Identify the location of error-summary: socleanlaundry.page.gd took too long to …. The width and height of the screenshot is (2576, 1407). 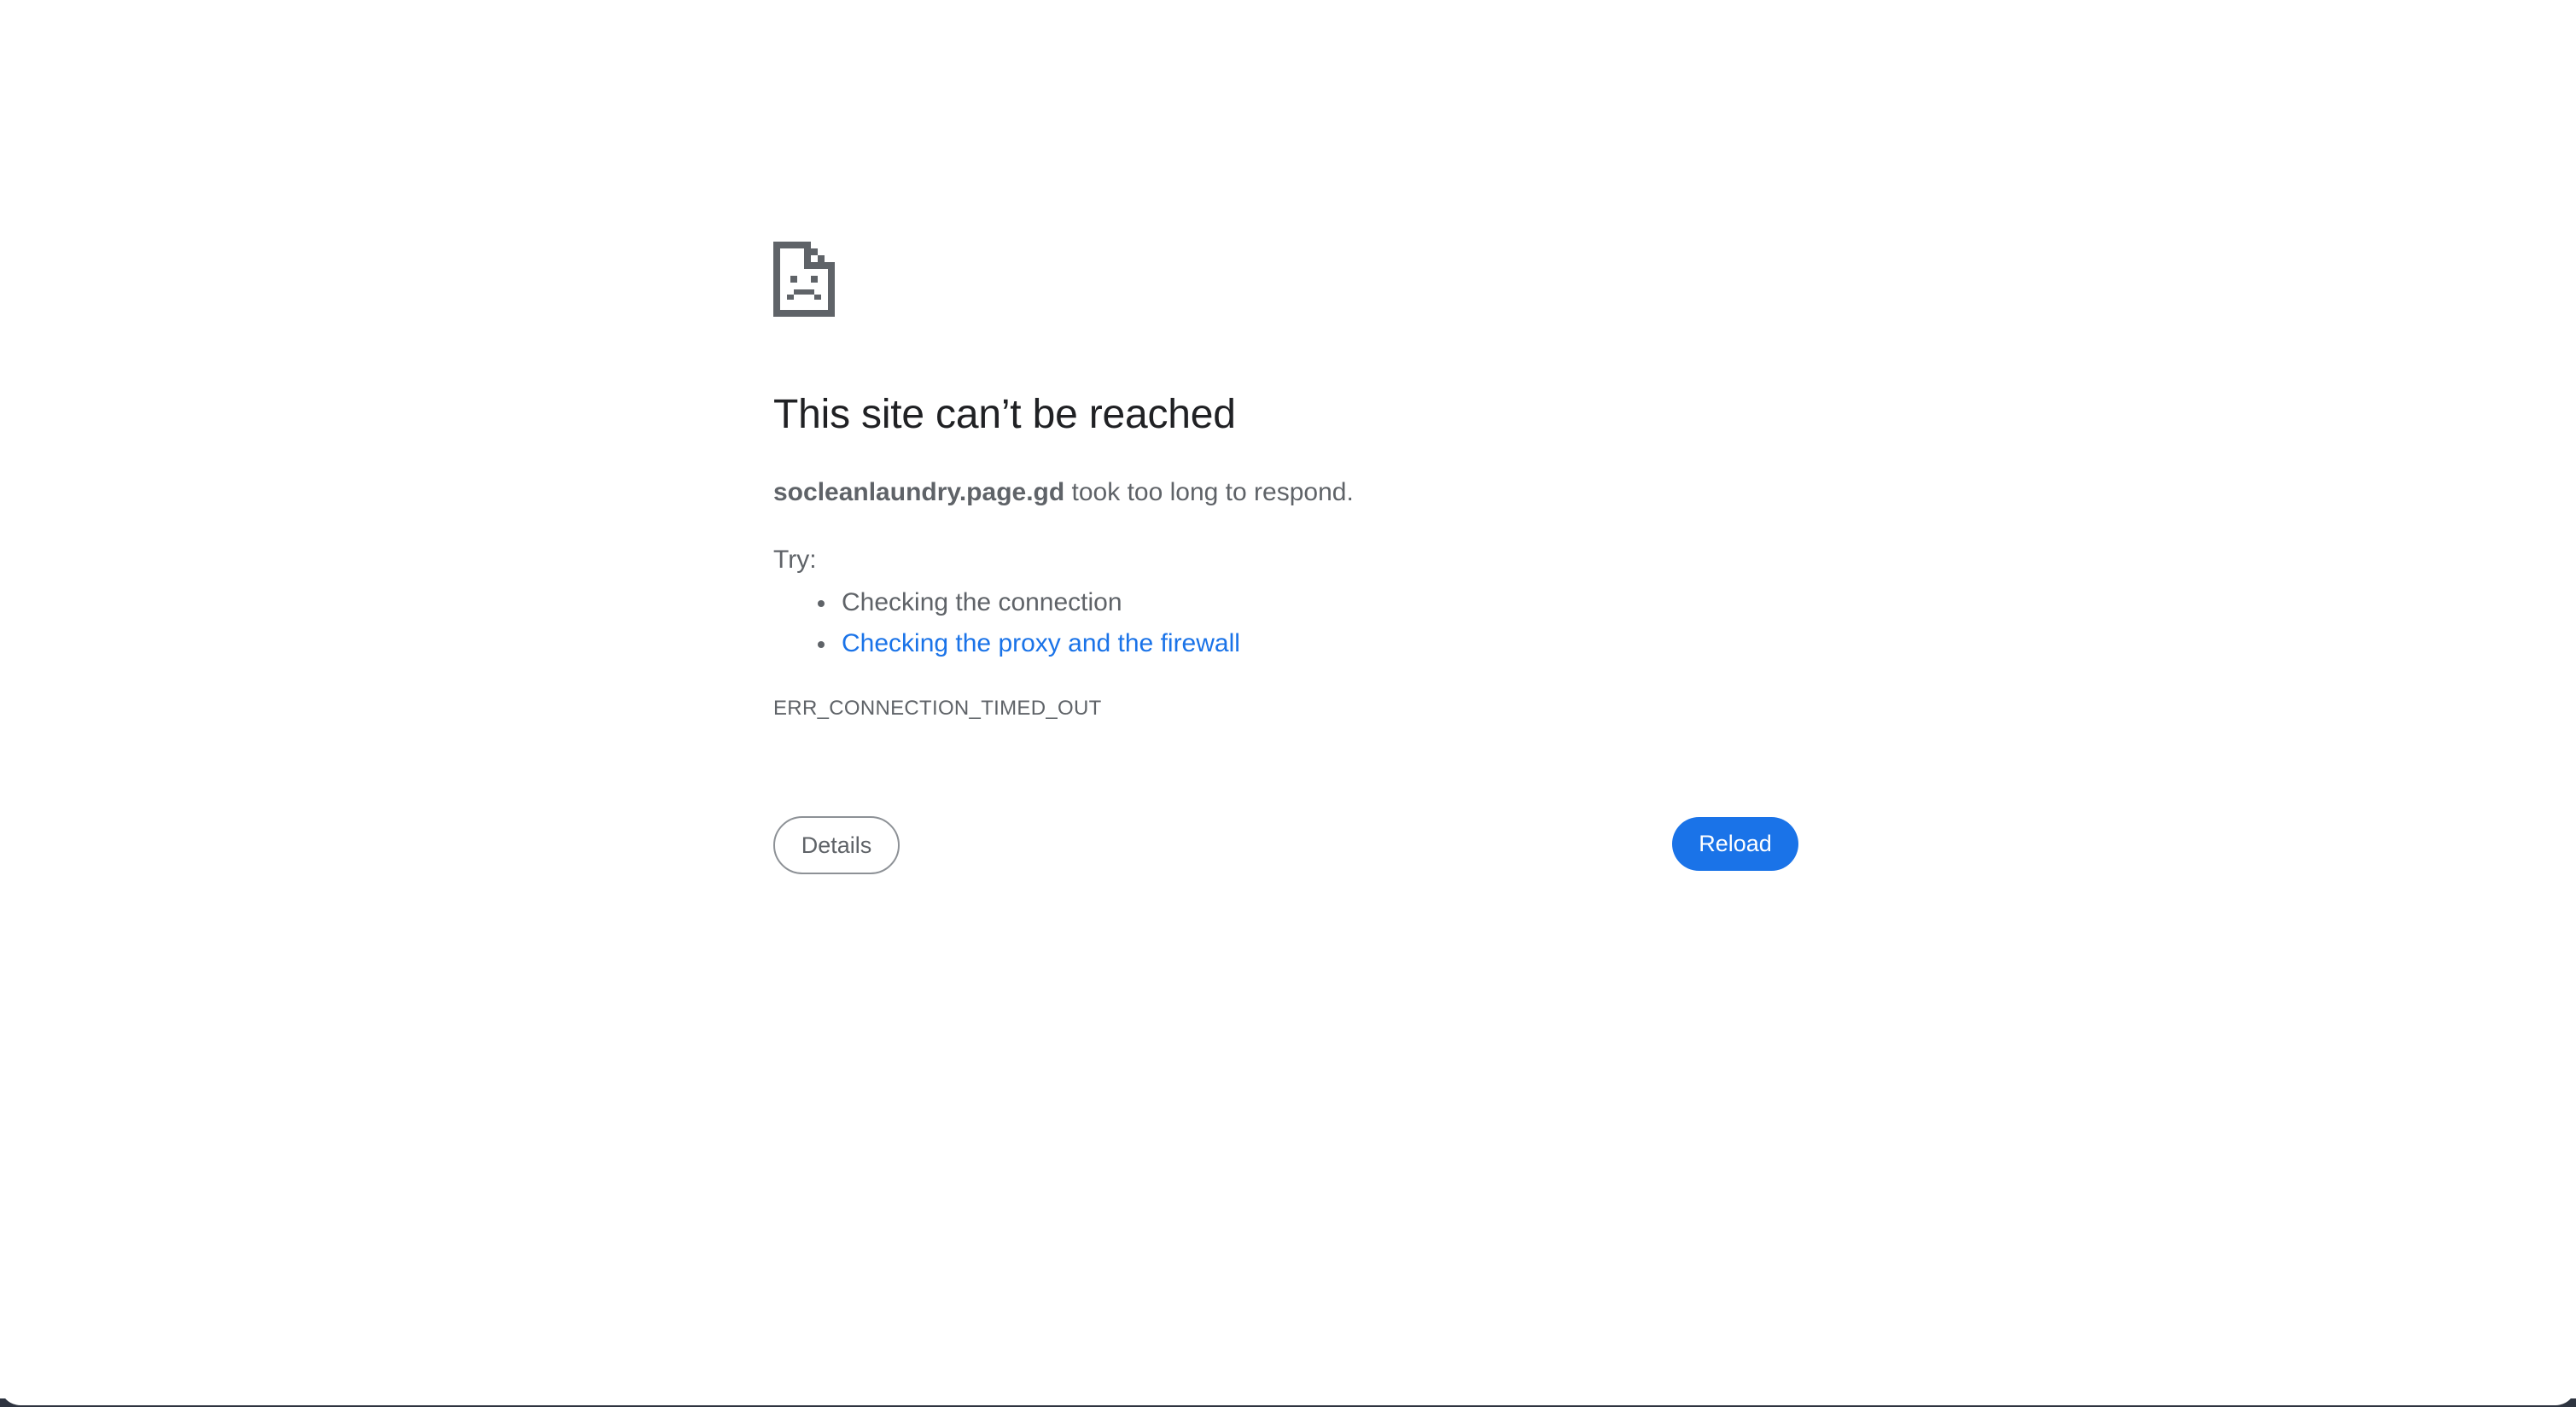
(1063, 492).